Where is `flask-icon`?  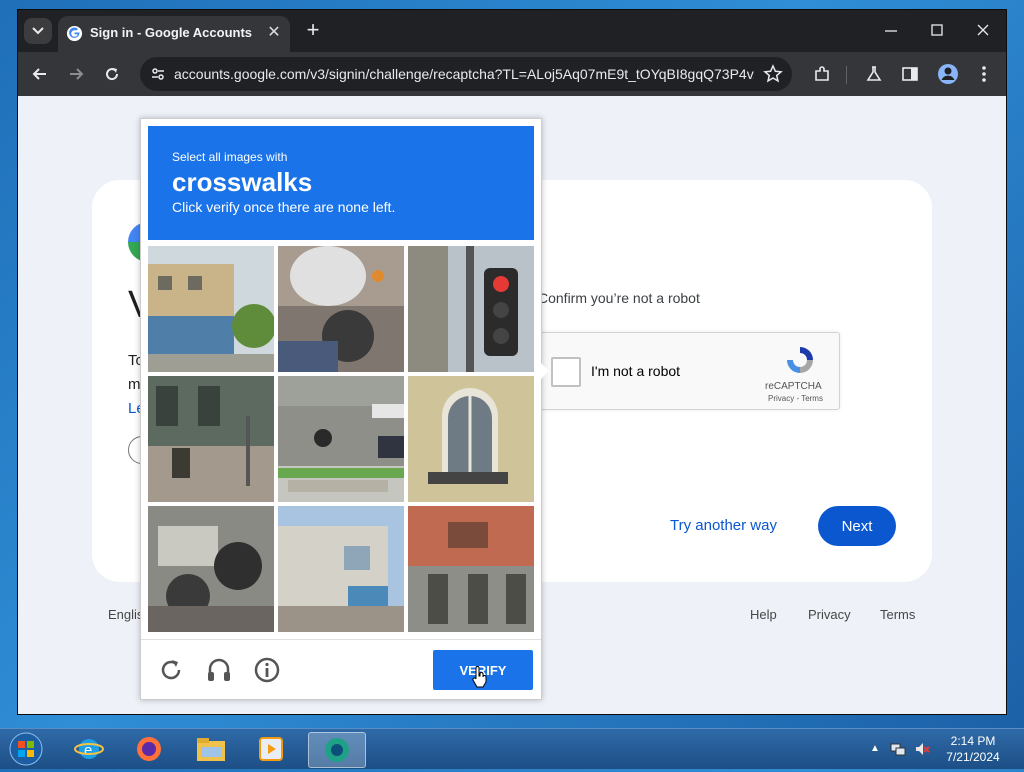
flask-icon is located at coordinates (874, 73).